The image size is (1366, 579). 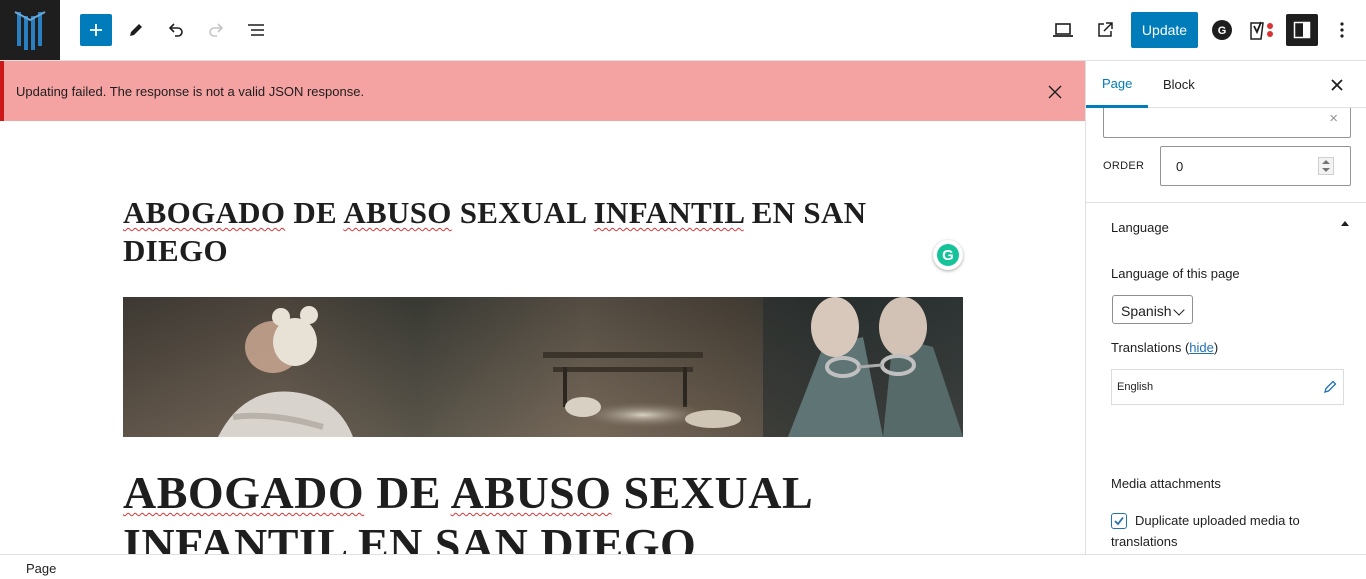 What do you see at coordinates (410, 536) in the screenshot?
I see `heading-line-2: INFANTIL EN SAN DIEGO` at bounding box center [410, 536].